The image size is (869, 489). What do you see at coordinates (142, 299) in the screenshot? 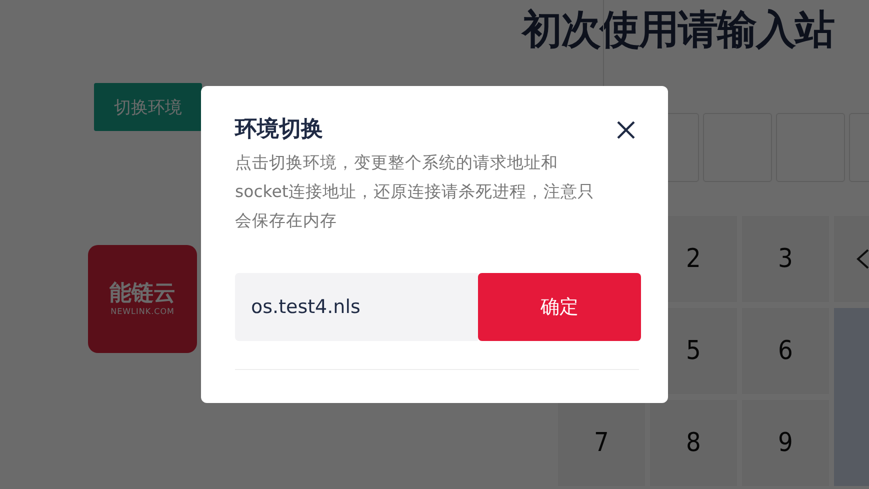
I see `logo: 能链云 NEWLINK.COM` at bounding box center [142, 299].